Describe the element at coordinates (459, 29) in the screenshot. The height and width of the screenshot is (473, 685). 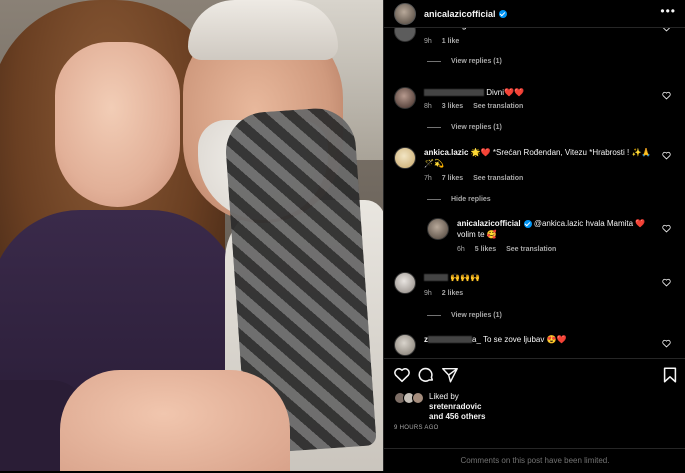
I see `commenter-username: tamaramagnsrovic` at that location.